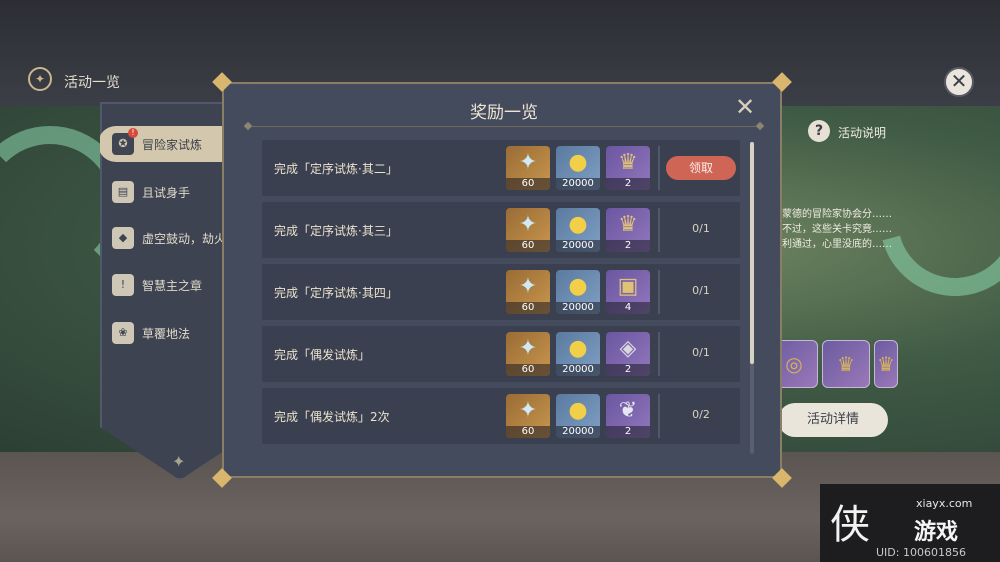  What do you see at coordinates (910, 523) in the screenshot?
I see `site-watermark: 侠 xiayx.com 游戏 UID: 100601856` at bounding box center [910, 523].